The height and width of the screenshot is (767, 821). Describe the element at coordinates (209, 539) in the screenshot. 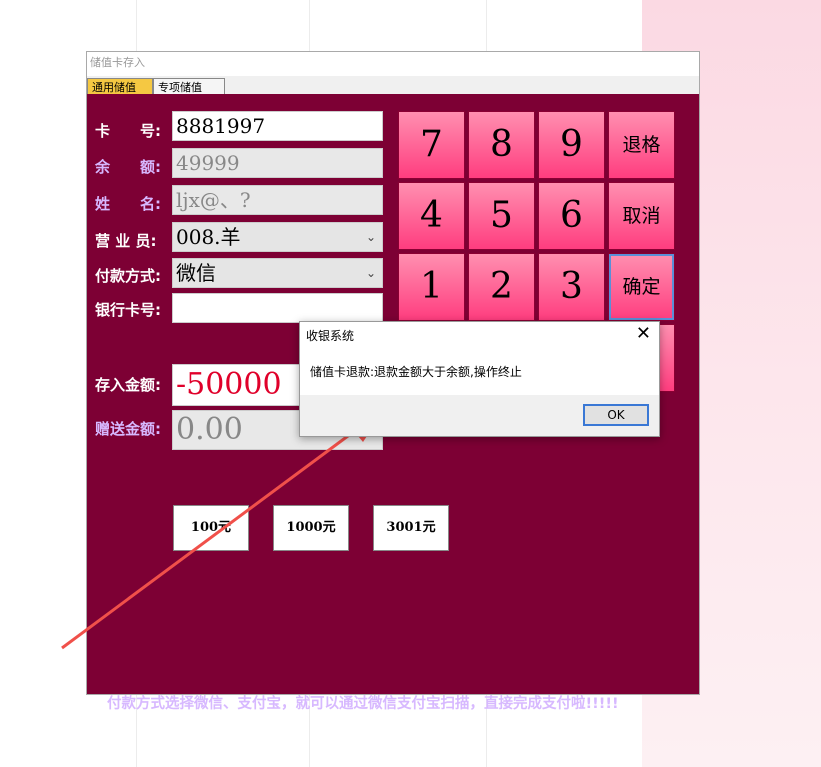

I see `arrow-line` at that location.